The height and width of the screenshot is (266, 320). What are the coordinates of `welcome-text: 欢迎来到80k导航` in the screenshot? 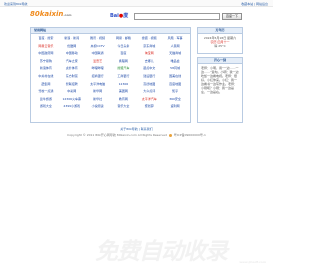 It's located at (16, 4).